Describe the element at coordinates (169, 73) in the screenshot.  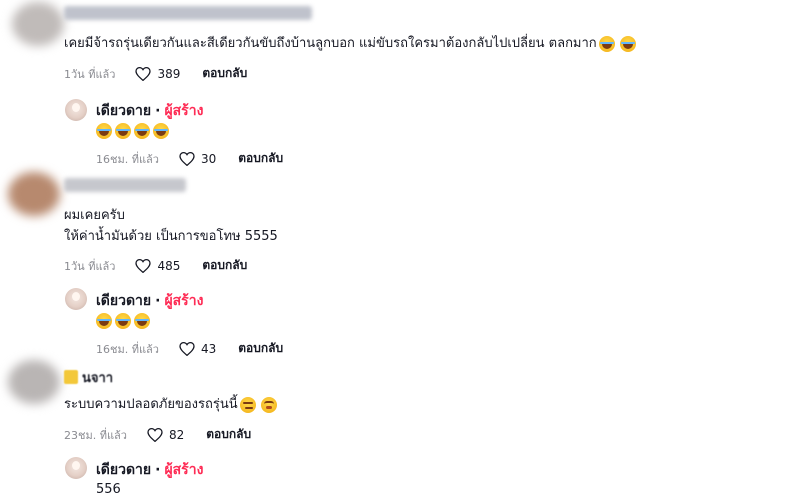
I see `like-count: 389` at that location.